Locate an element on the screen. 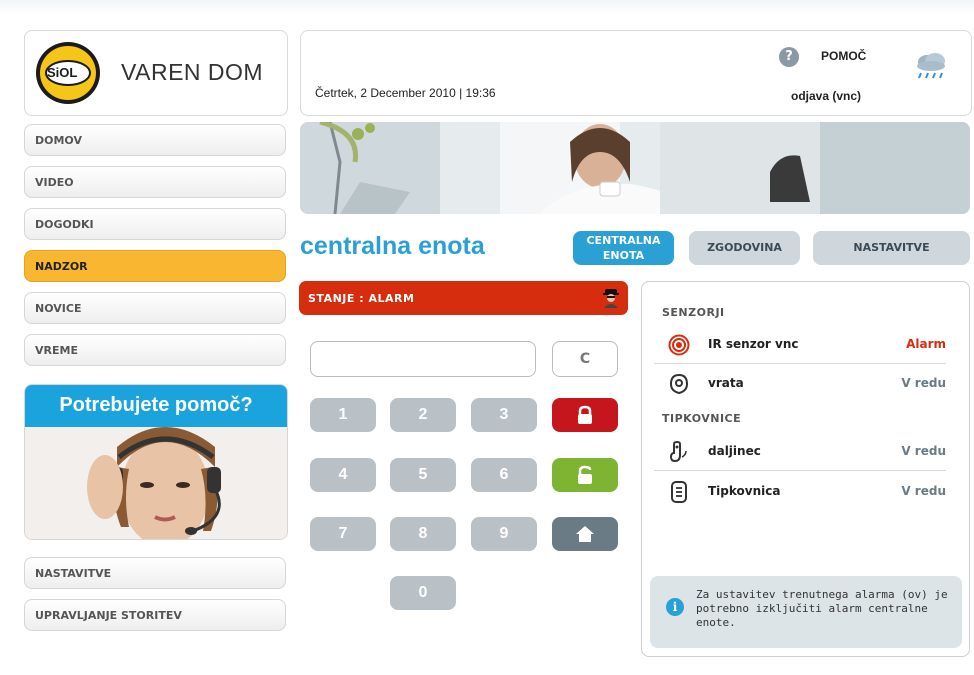 The width and height of the screenshot is (974, 675). nav-item-label: NADZOR is located at coordinates (61, 266).